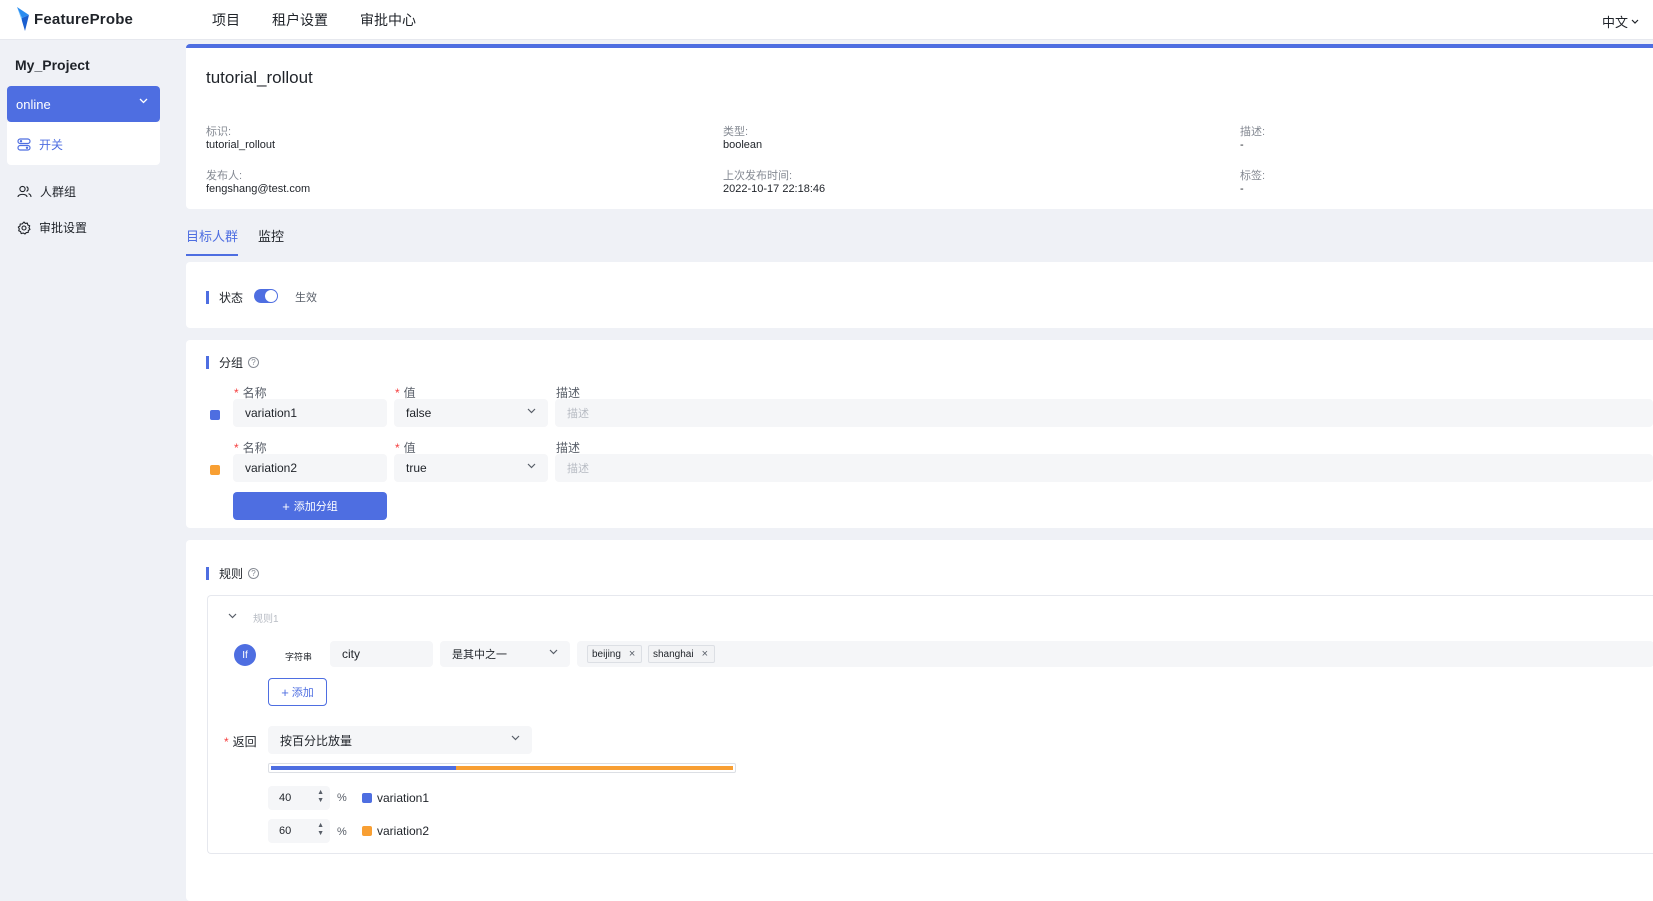  What do you see at coordinates (298, 656) in the screenshot?
I see `condition-type: 字符串` at bounding box center [298, 656].